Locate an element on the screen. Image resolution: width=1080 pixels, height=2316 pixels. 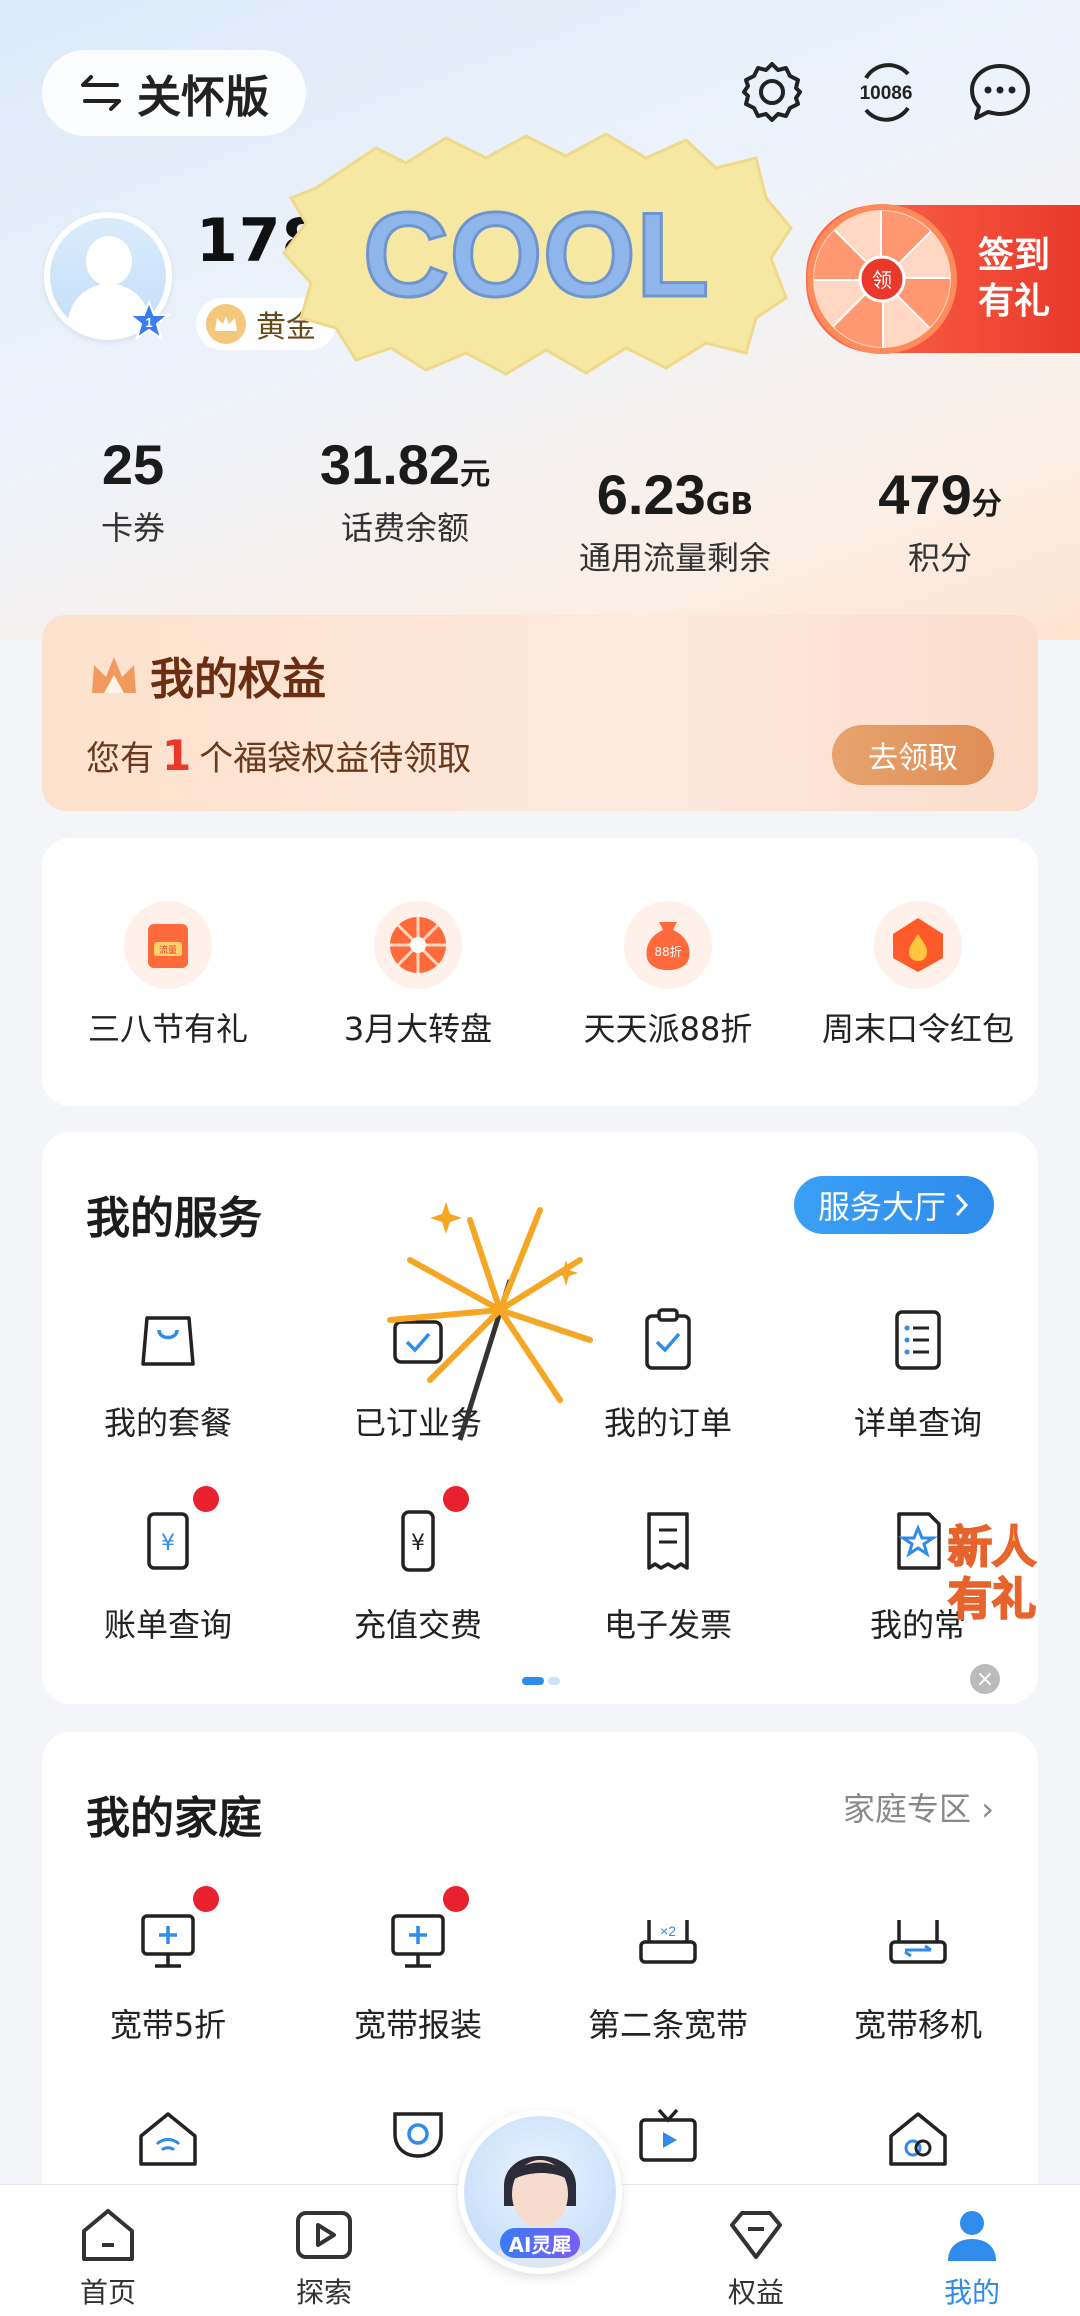
stat-label: 通用流量剩余 is located at coordinates (674, 558).